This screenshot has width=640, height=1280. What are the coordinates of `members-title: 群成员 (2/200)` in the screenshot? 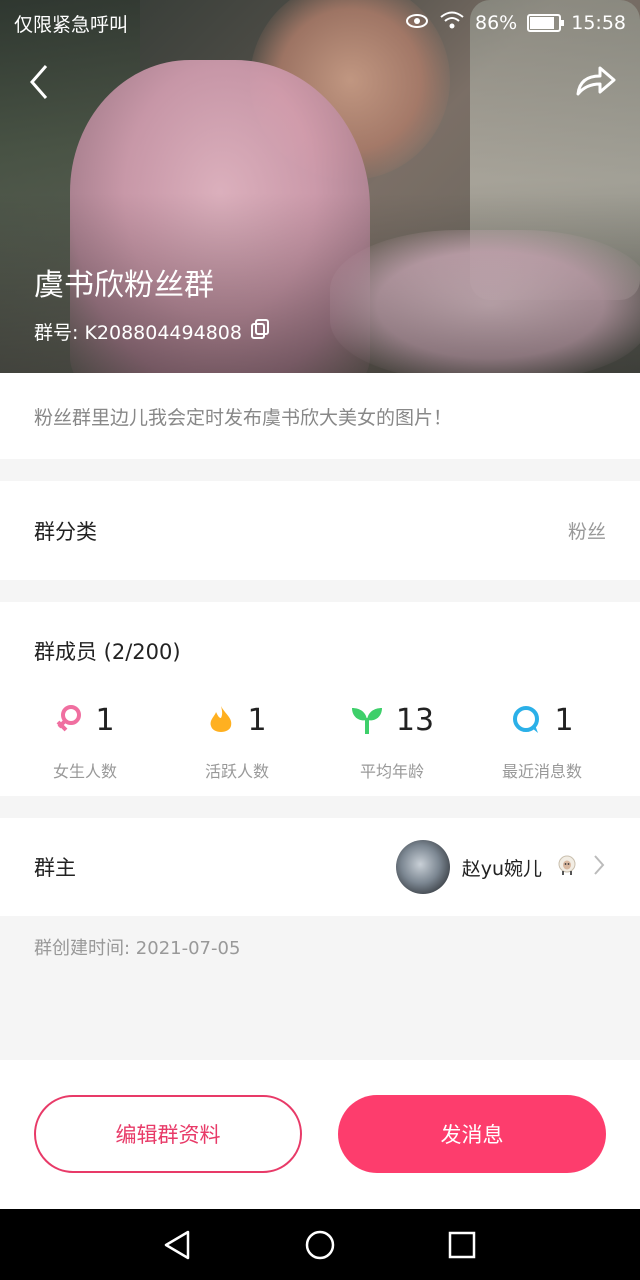 It's located at (107, 652).